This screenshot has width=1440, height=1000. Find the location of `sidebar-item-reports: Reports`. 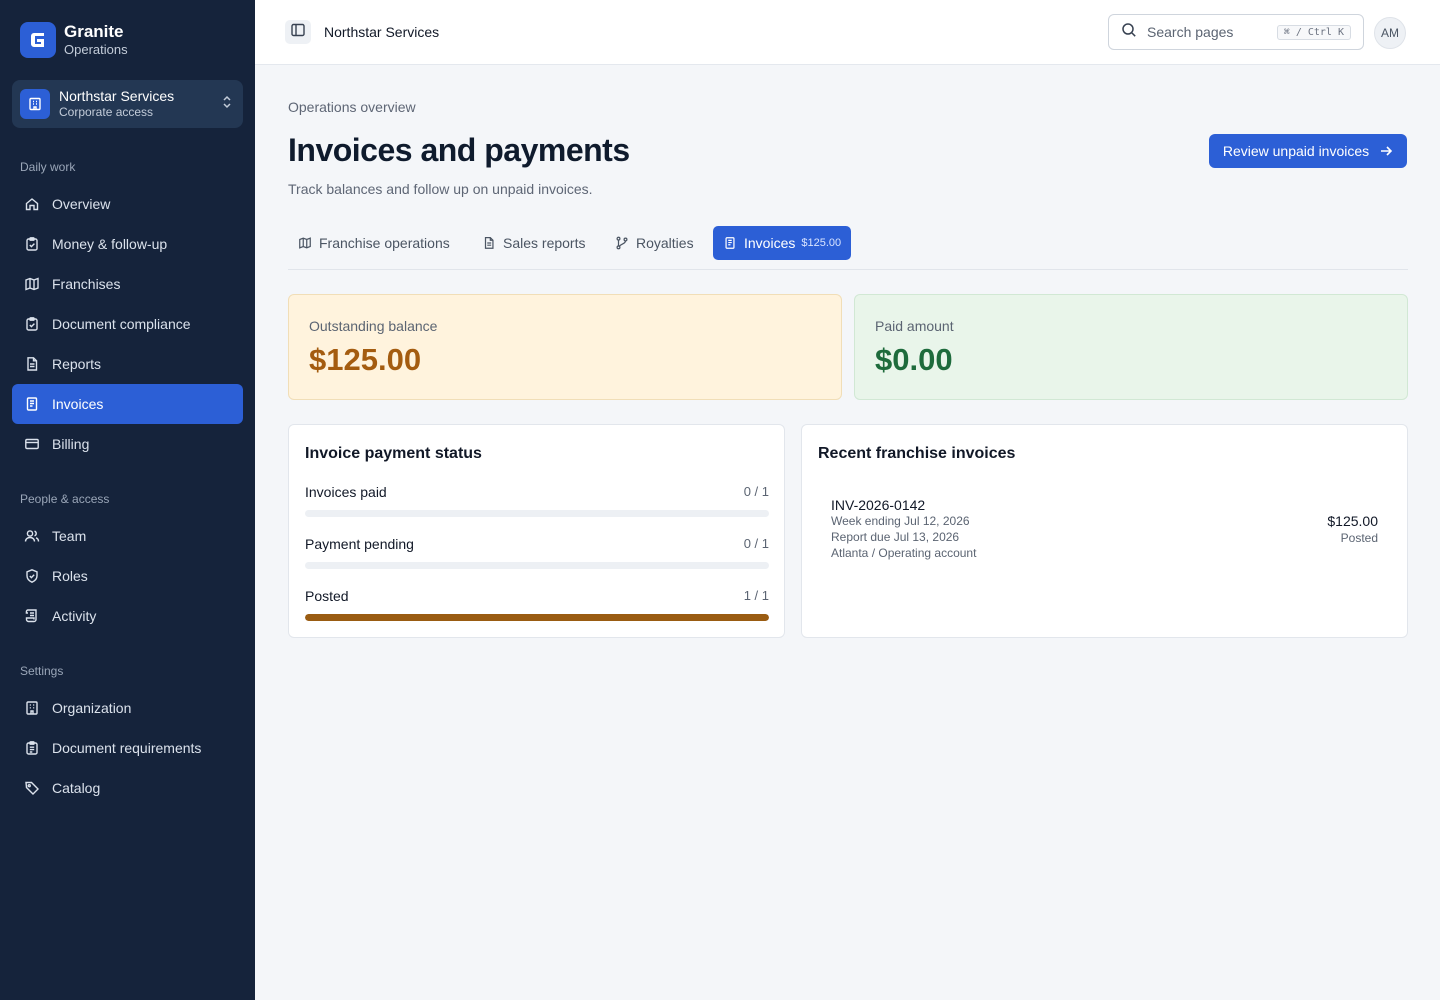

sidebar-item-reports: Reports is located at coordinates (127, 364).